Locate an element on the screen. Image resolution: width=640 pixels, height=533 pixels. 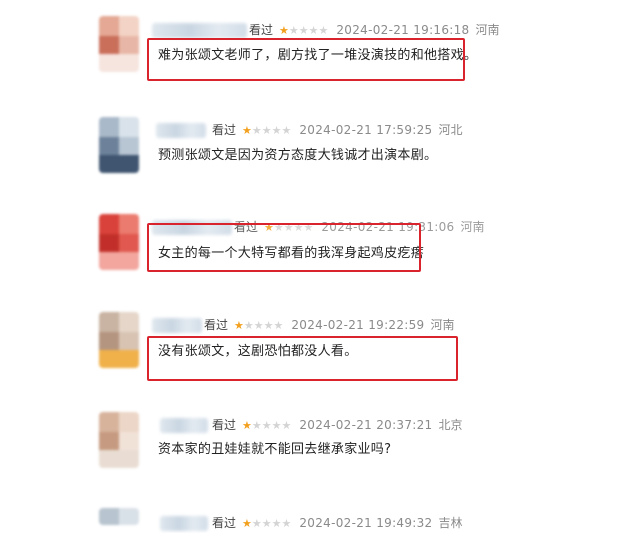
comment-location: 北京 is located at coordinates (450, 425).